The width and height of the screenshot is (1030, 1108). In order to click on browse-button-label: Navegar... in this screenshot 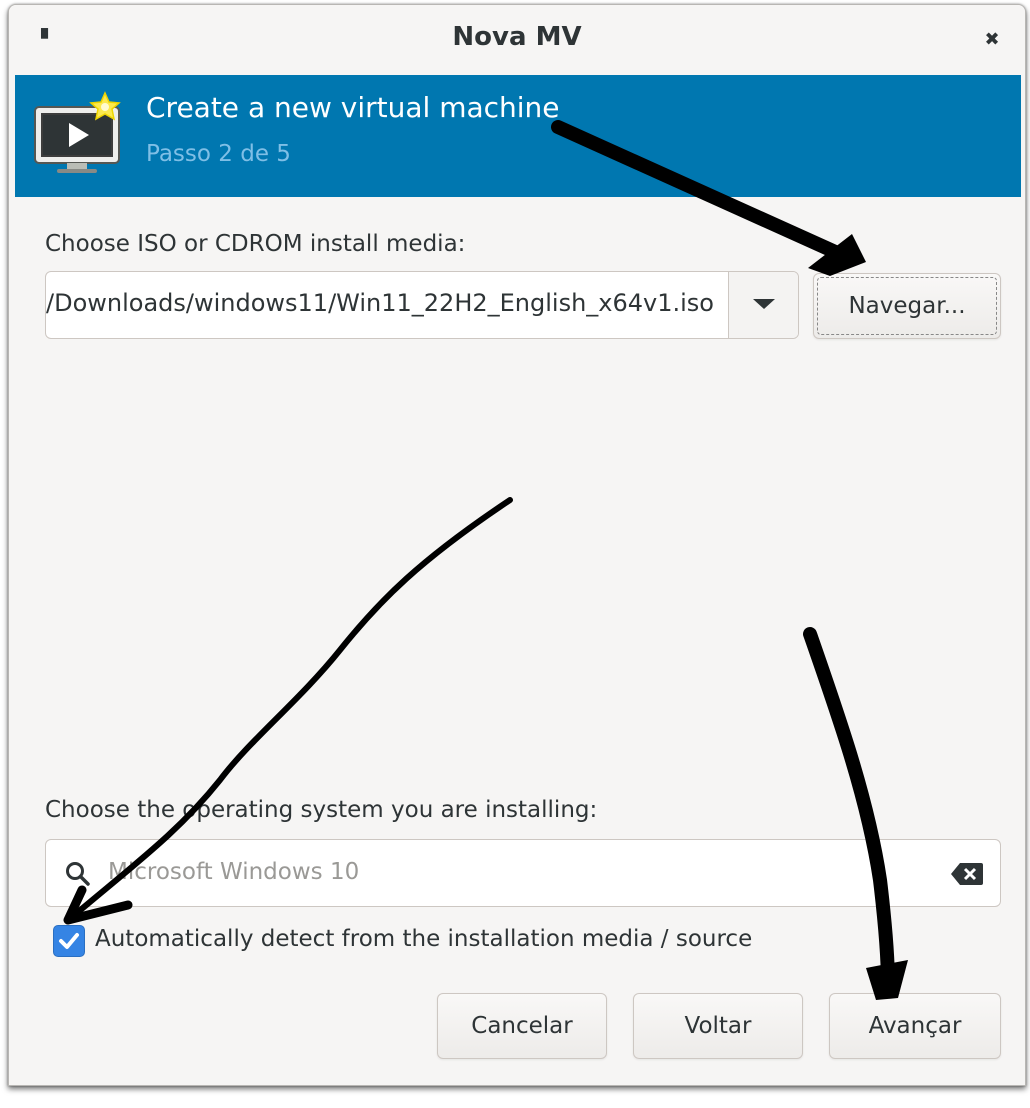, I will do `click(907, 306)`.